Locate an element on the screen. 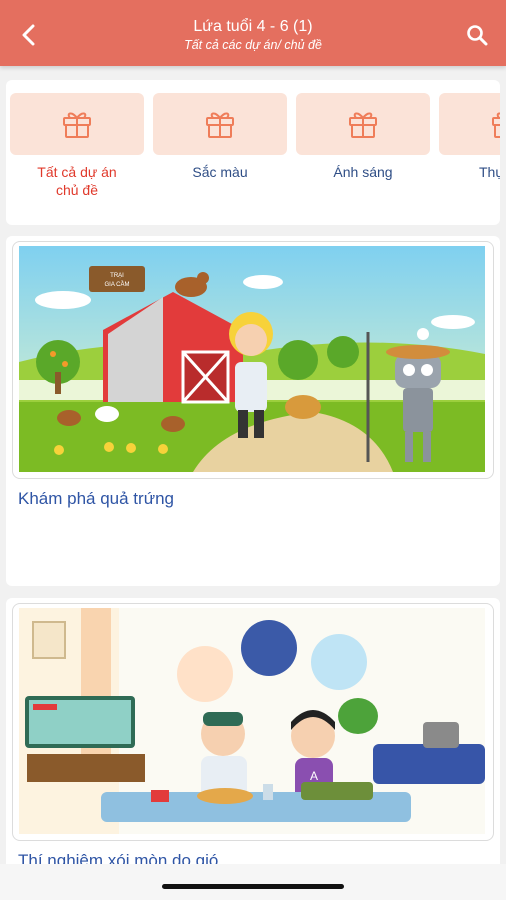 The image size is (506, 900). category-partial: Thự is located at coordinates (469, 137).